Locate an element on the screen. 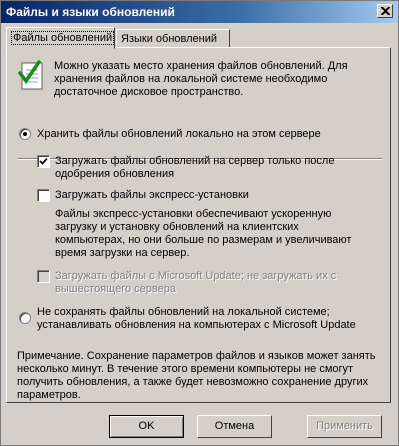 This screenshot has width=399, height=446. tab-update-languages: Языки обновлений is located at coordinates (173, 39).